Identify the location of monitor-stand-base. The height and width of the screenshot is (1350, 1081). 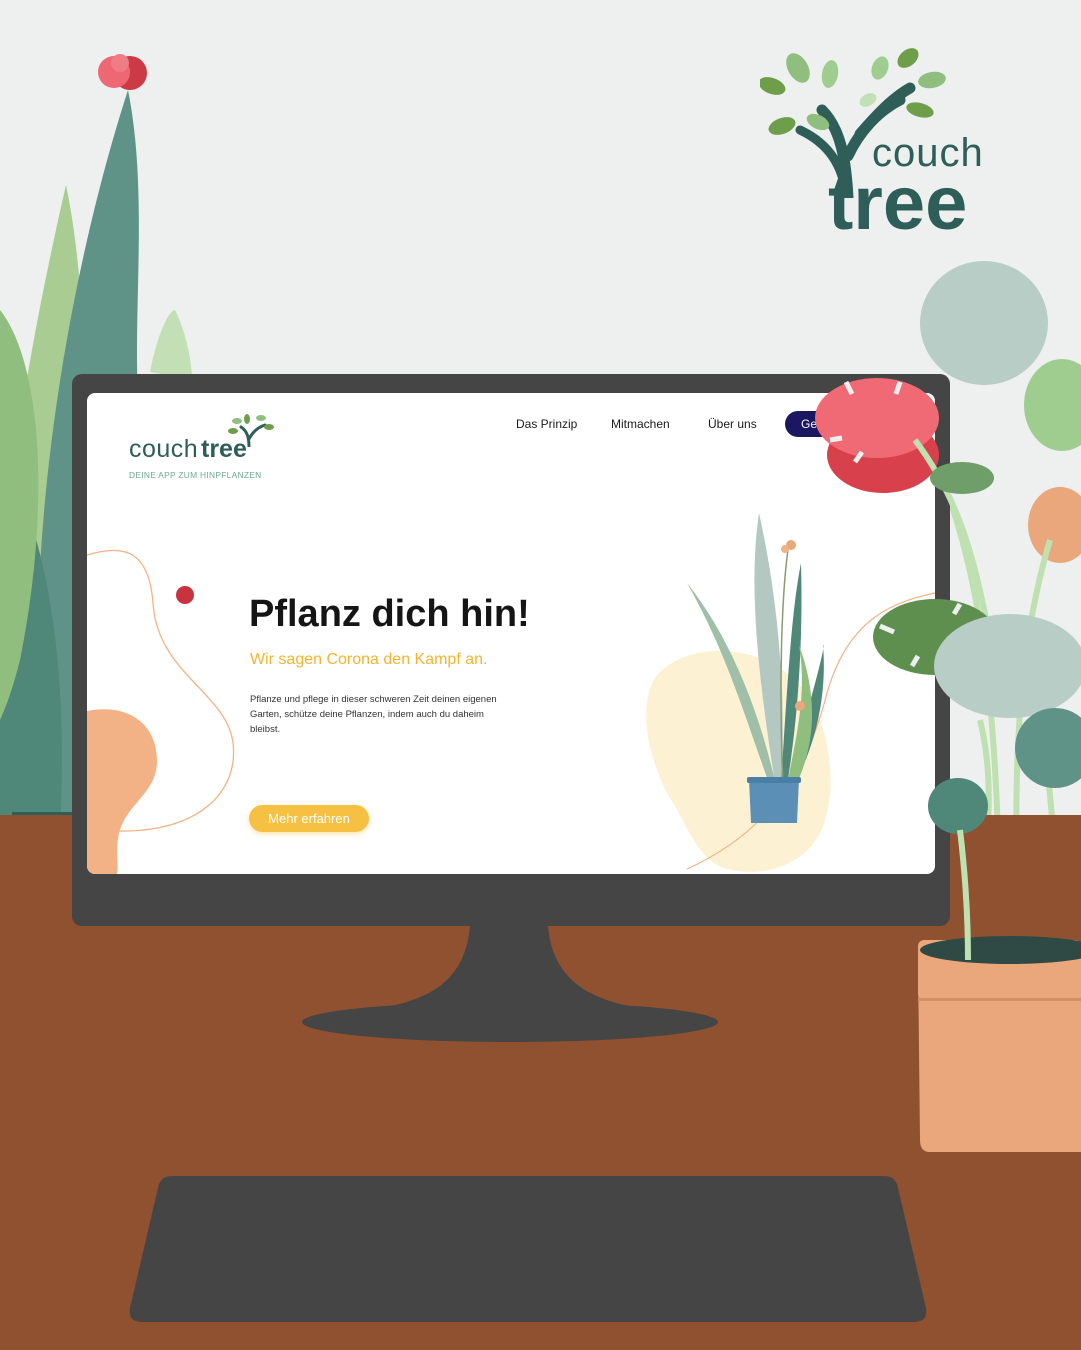
(510, 1022).